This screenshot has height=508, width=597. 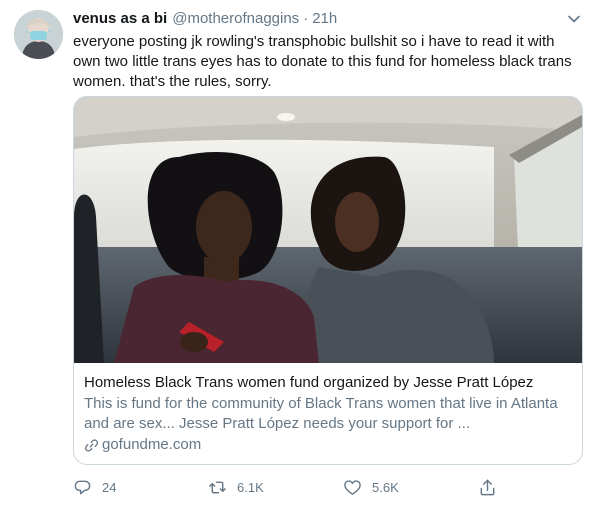 What do you see at coordinates (250, 487) in the screenshot?
I see `retweet-count: 6.1K` at bounding box center [250, 487].